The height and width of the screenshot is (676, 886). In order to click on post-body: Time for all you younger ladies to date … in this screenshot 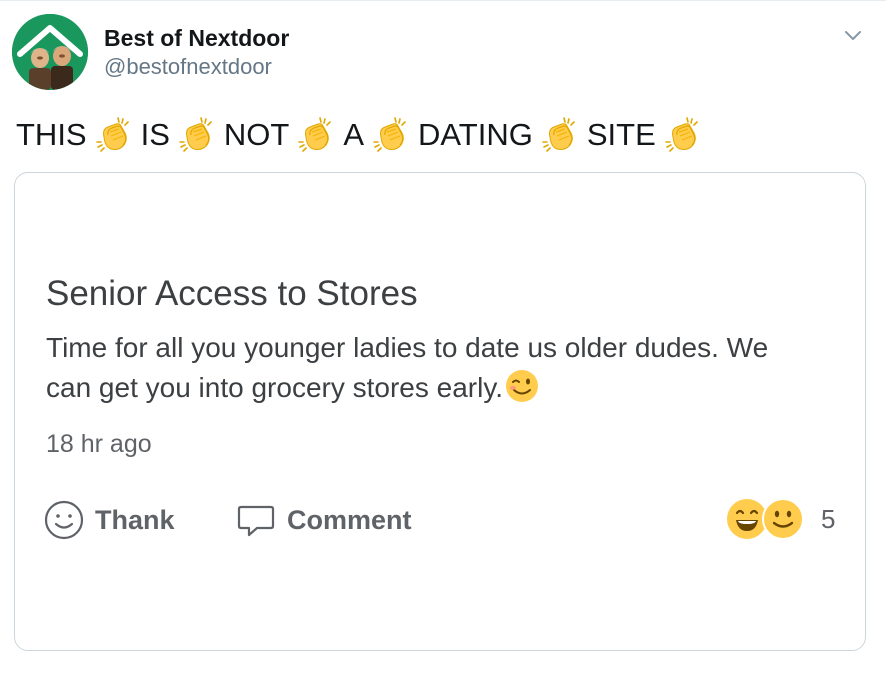, I will do `click(431, 368)`.